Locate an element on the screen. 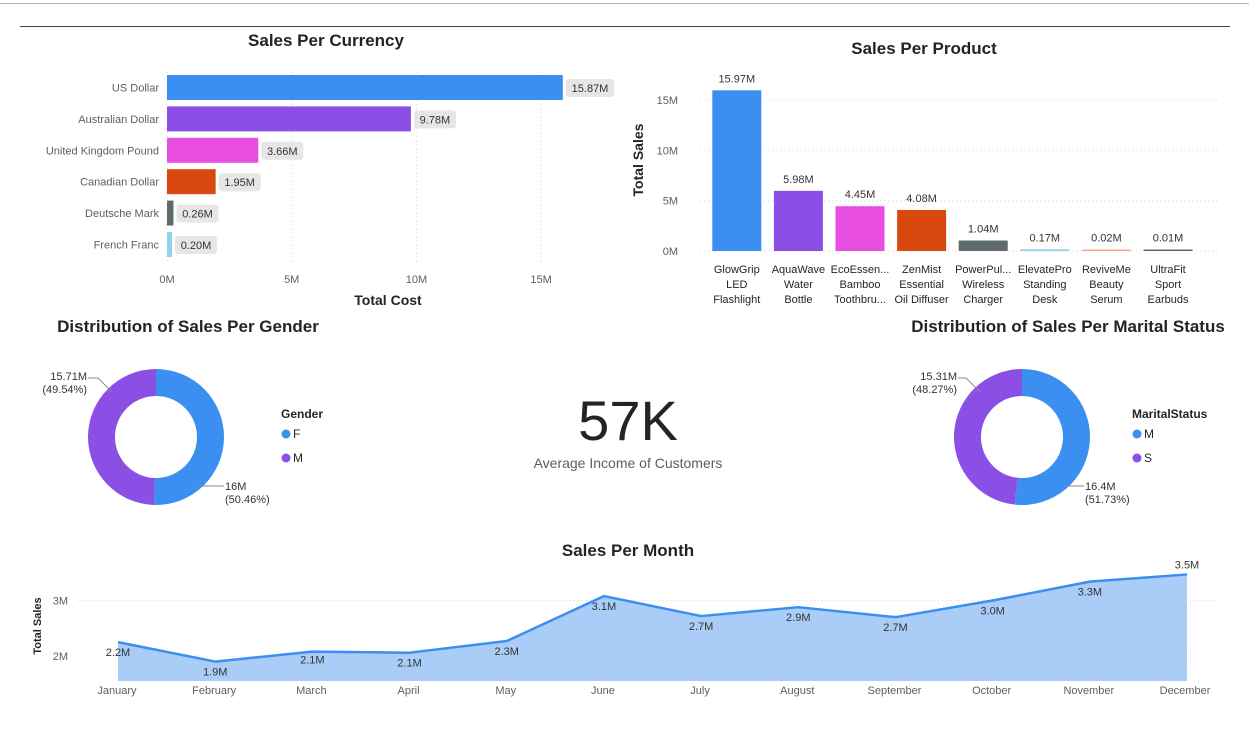 The height and width of the screenshot is (729, 1249). marital-value-label: 15.31M is located at coordinates (938, 377).